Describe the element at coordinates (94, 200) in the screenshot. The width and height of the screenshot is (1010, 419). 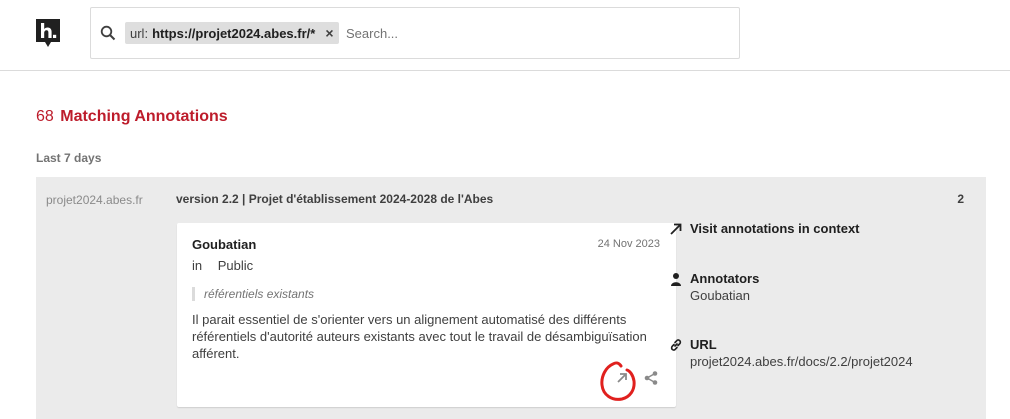
I see `bucket-domain: projet2024.abes.fr` at that location.